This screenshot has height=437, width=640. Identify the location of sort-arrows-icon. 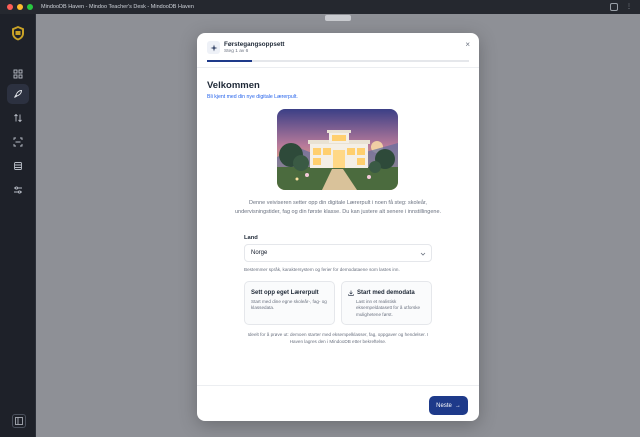
(18, 118).